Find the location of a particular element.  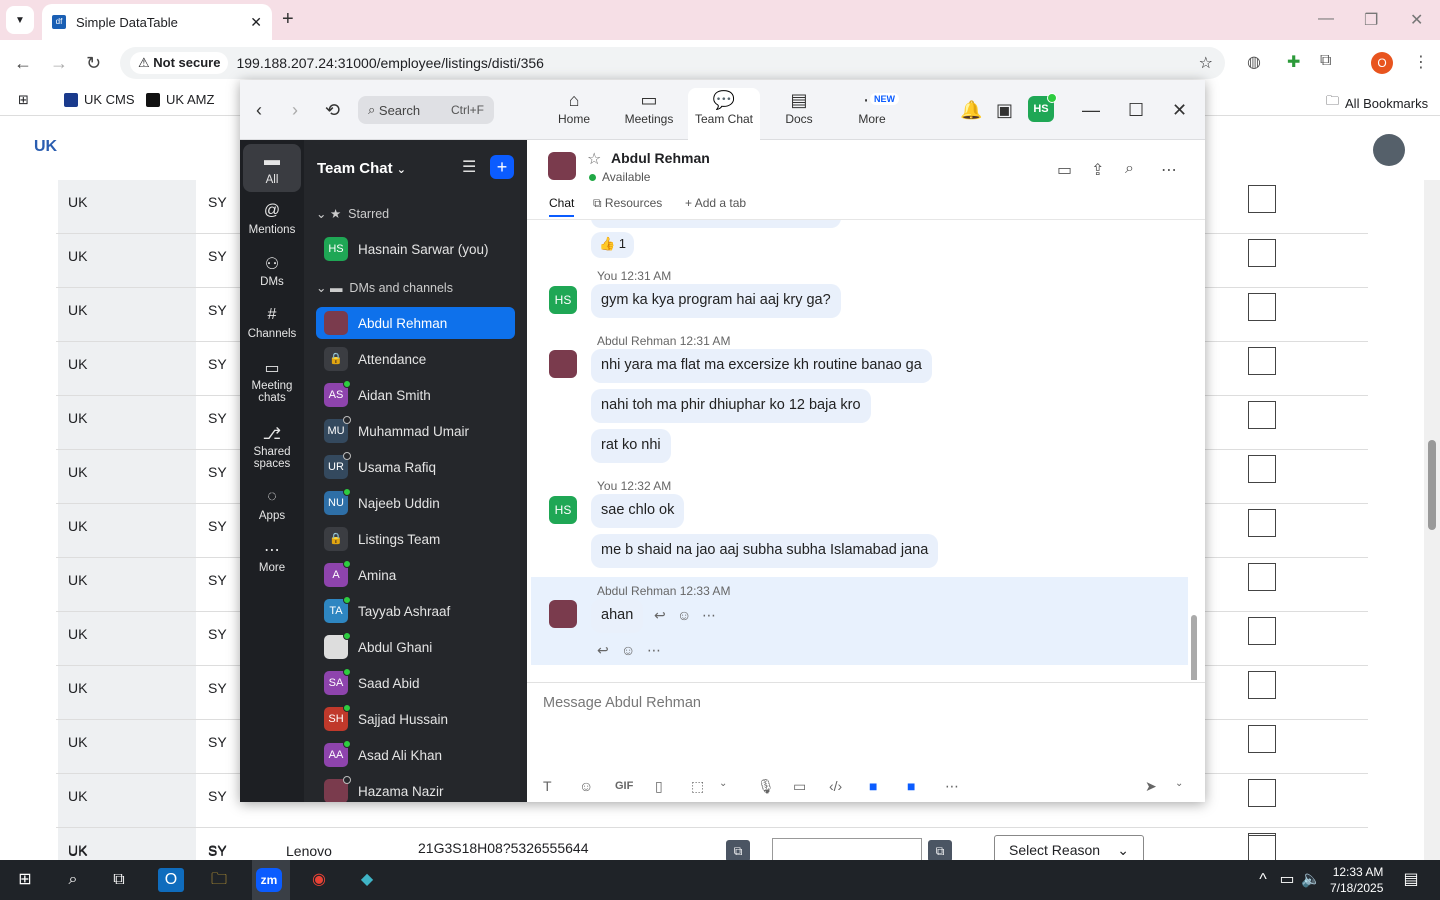

new-chat-button: + is located at coordinates (502, 167).